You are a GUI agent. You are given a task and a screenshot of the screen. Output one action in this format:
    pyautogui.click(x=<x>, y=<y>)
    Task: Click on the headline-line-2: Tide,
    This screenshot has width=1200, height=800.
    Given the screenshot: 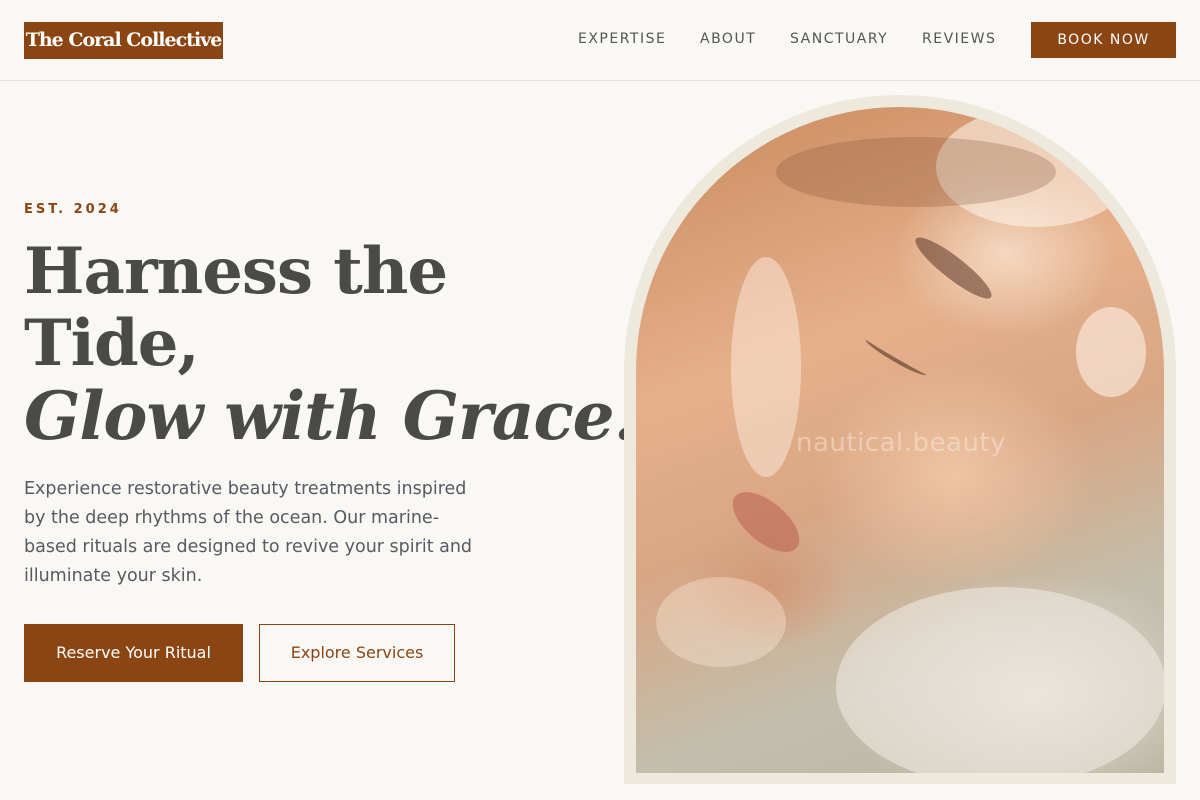 What is the action you would take?
    pyautogui.click(x=112, y=343)
    